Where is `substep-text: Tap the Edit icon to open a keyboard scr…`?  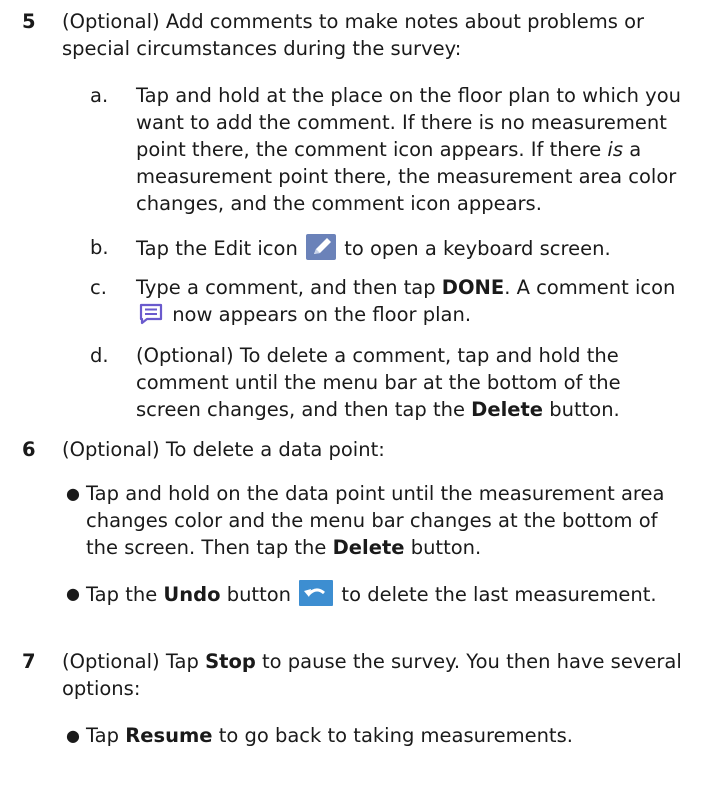 substep-text: Tap the Edit icon to open a keyboard scr… is located at coordinates (412, 248).